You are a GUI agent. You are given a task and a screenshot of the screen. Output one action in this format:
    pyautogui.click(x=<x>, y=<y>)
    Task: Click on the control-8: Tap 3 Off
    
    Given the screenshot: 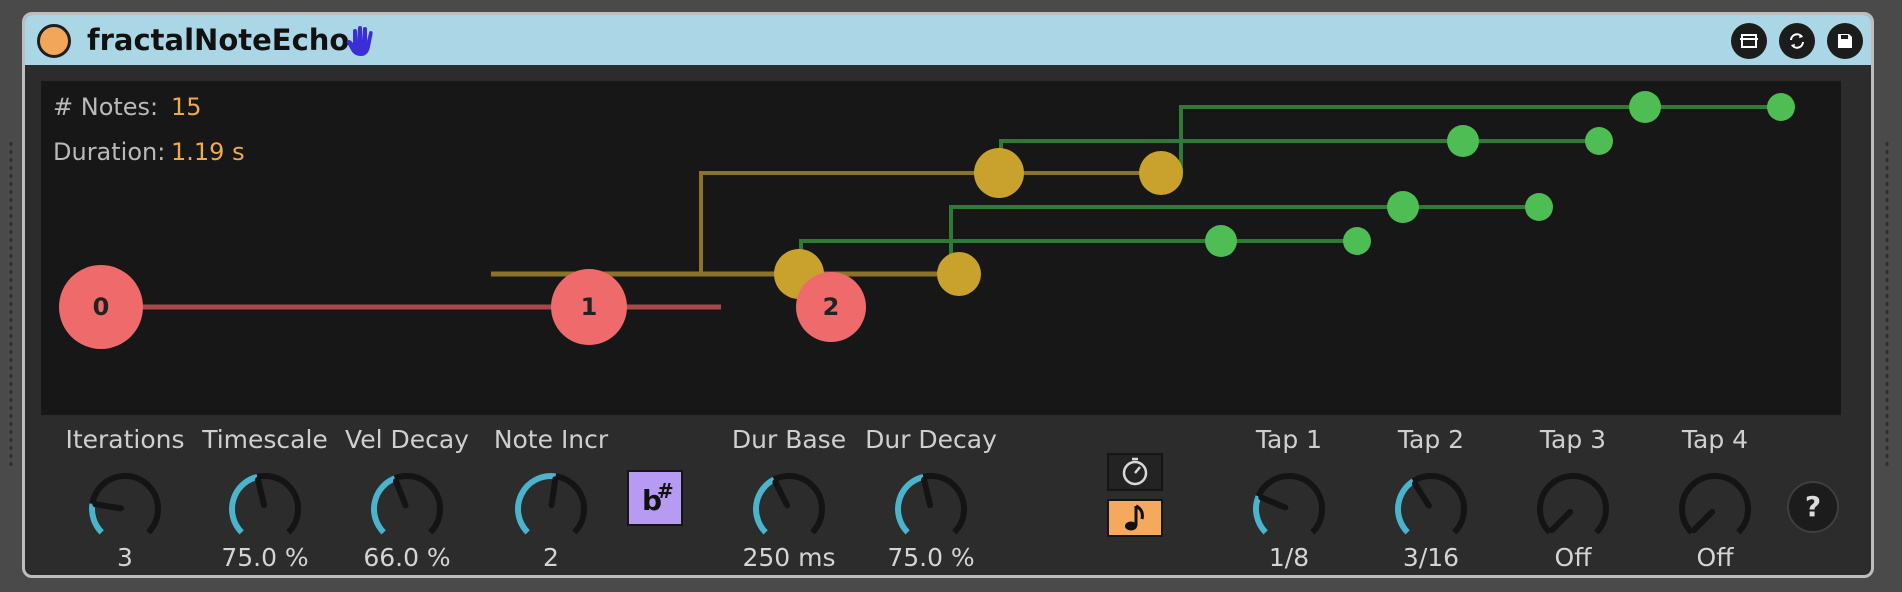 What is the action you would take?
    pyautogui.click(x=1573, y=500)
    